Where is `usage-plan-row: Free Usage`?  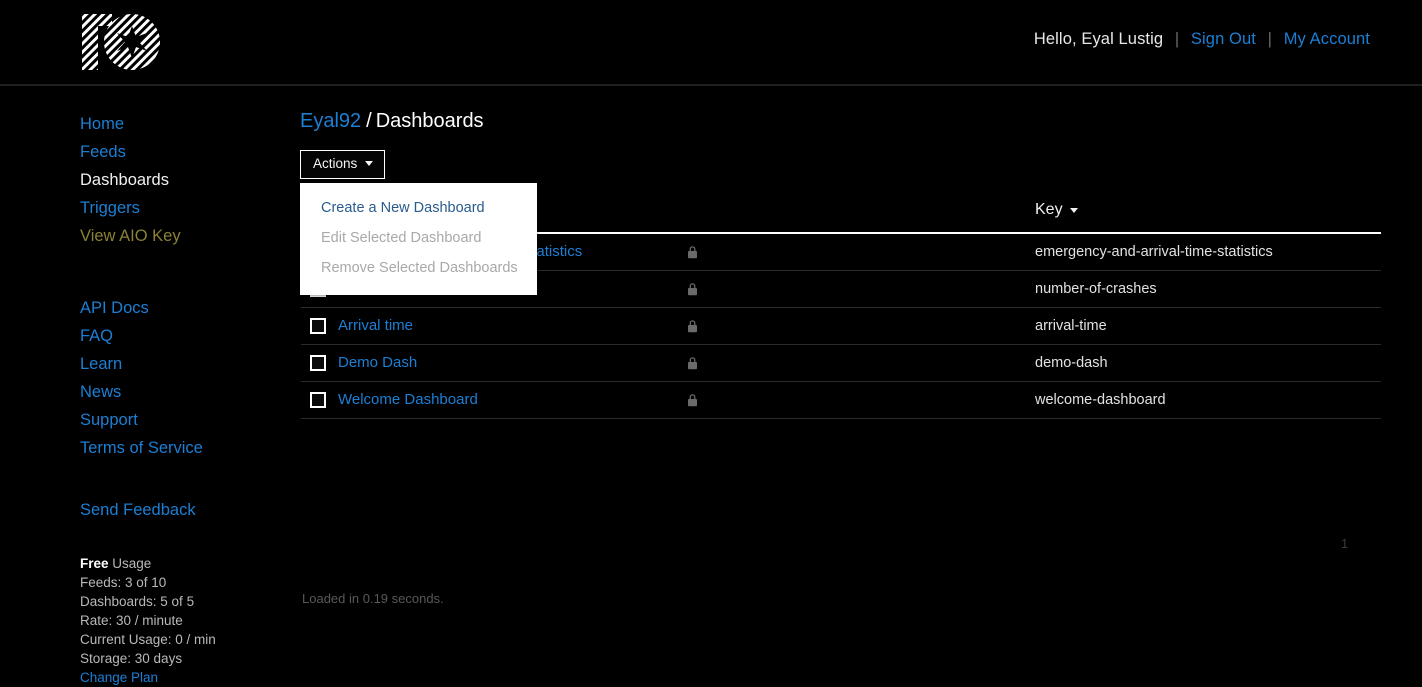
usage-plan-row: Free Usage is located at coordinates (190, 563).